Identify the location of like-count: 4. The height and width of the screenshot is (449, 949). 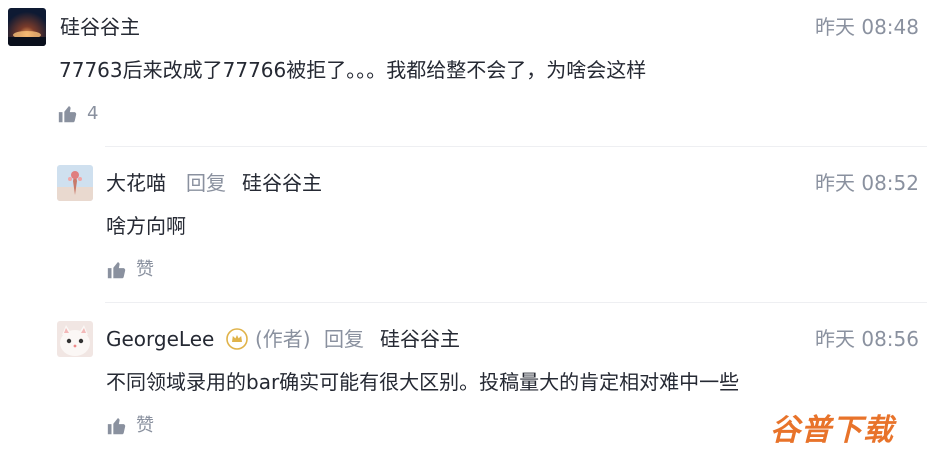
(93, 113).